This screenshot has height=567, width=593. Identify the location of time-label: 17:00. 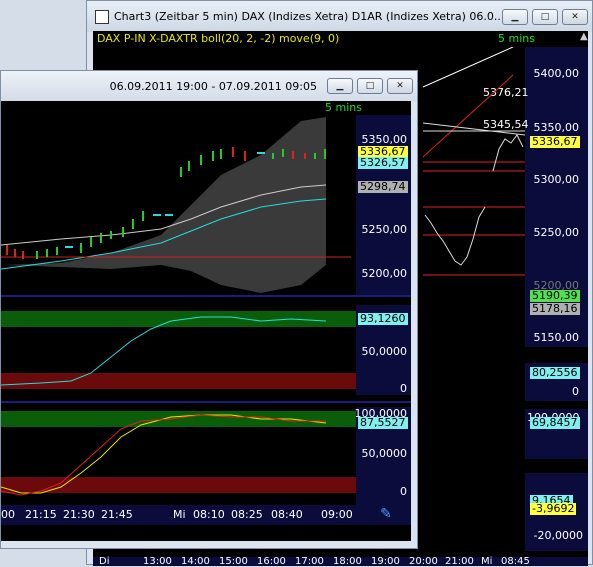
(309, 561).